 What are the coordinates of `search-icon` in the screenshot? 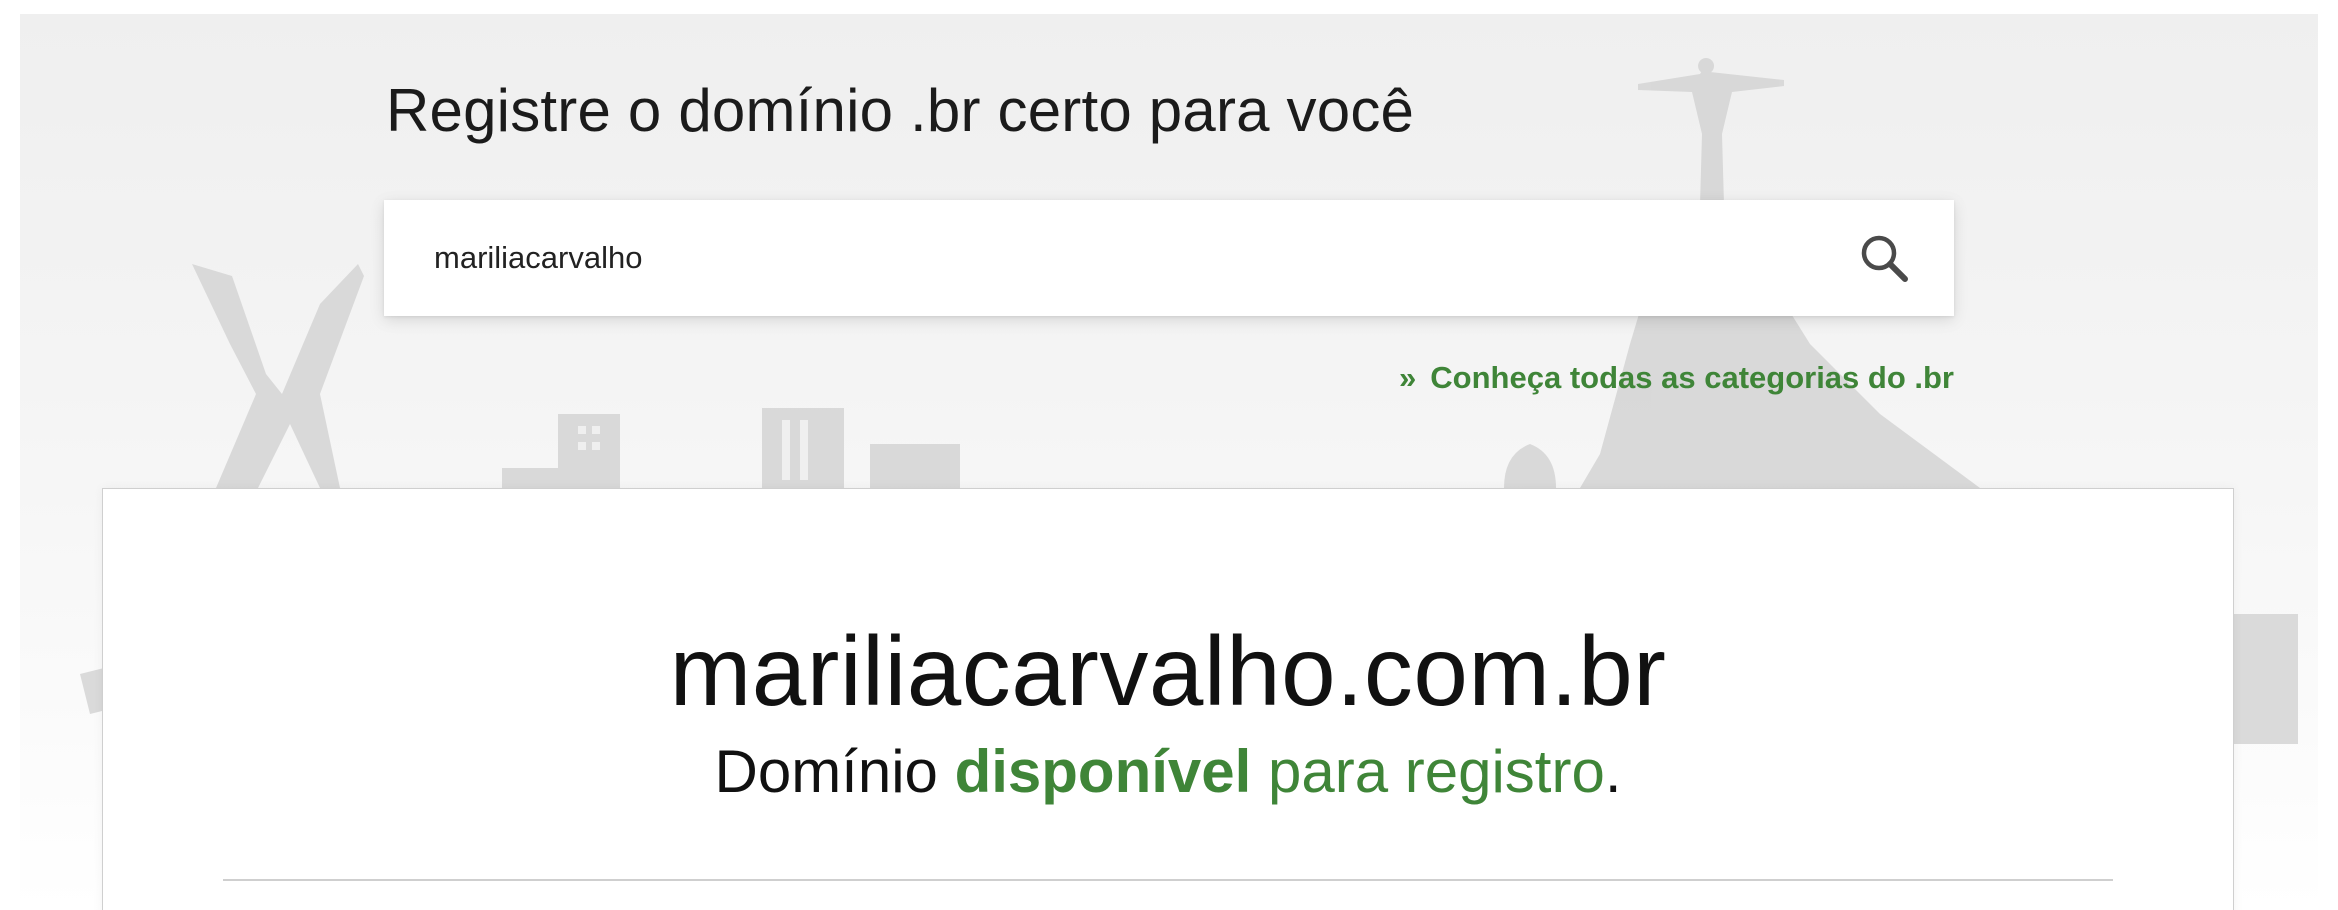 It's located at (1884, 258).